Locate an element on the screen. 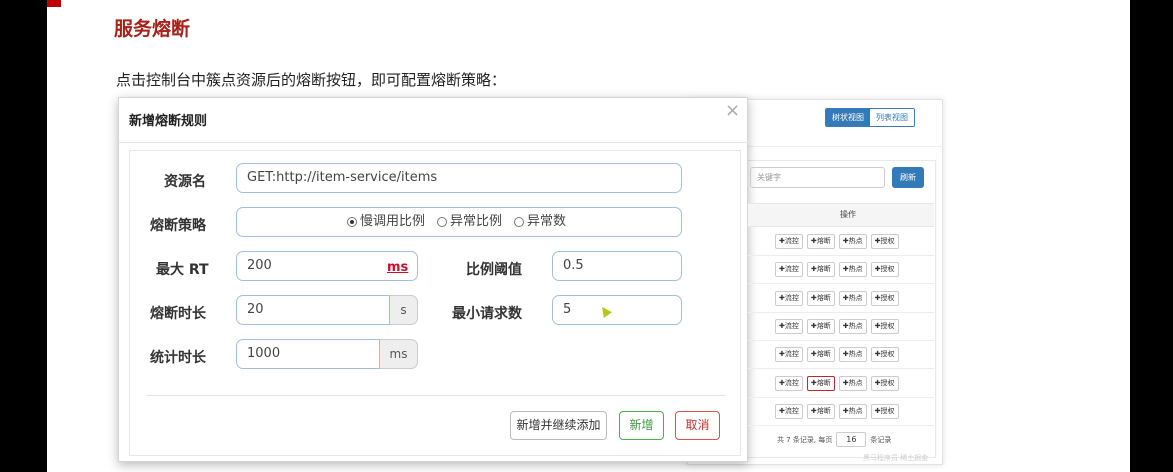  break-duration-label: 熔断时长 is located at coordinates (178, 314).